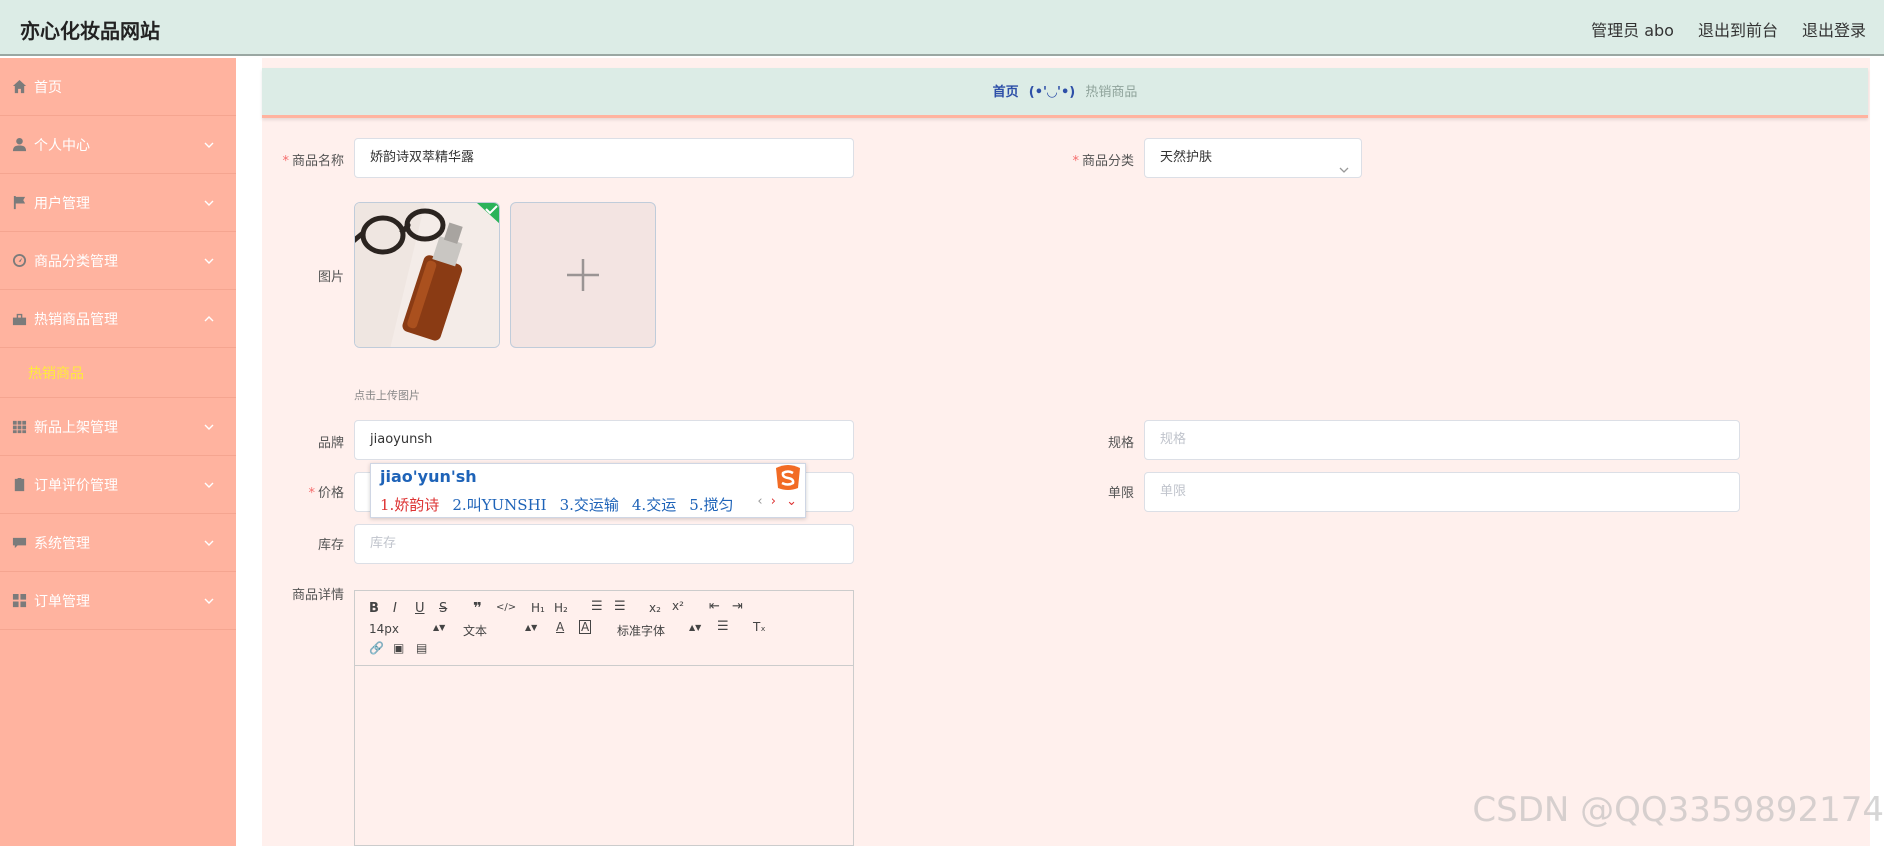 This screenshot has height=846, width=1884. What do you see at coordinates (19, 600) in the screenshot?
I see `apps-icon` at bounding box center [19, 600].